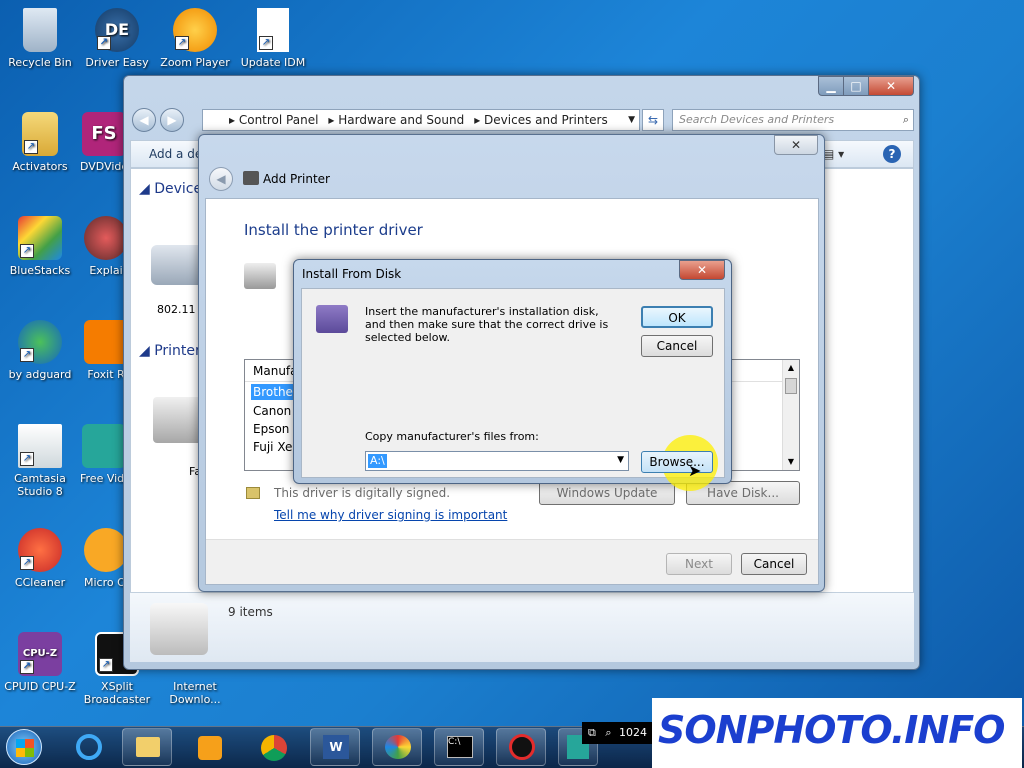  Describe the element at coordinates (40, 342) in the screenshot. I see `globe-icon: ↗` at that location.